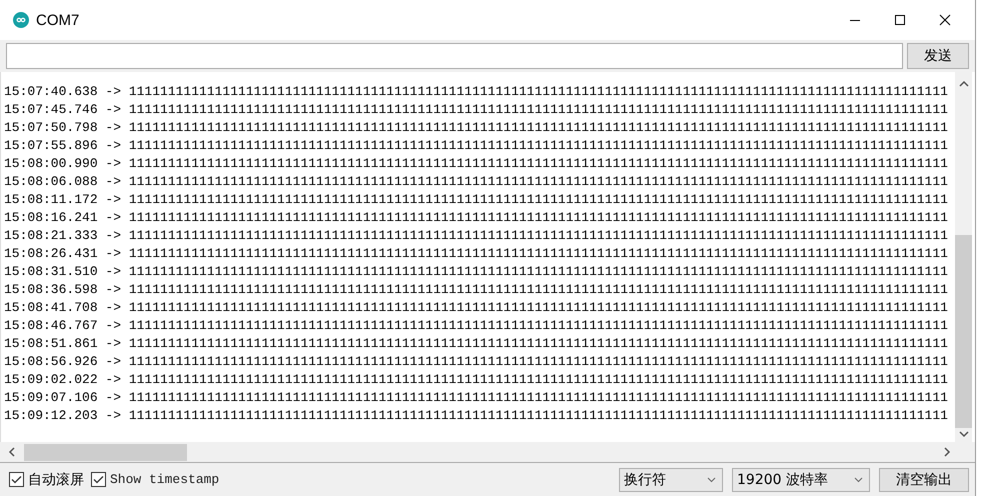  Describe the element at coordinates (938, 56) in the screenshot. I see `send-button: 发送` at that location.